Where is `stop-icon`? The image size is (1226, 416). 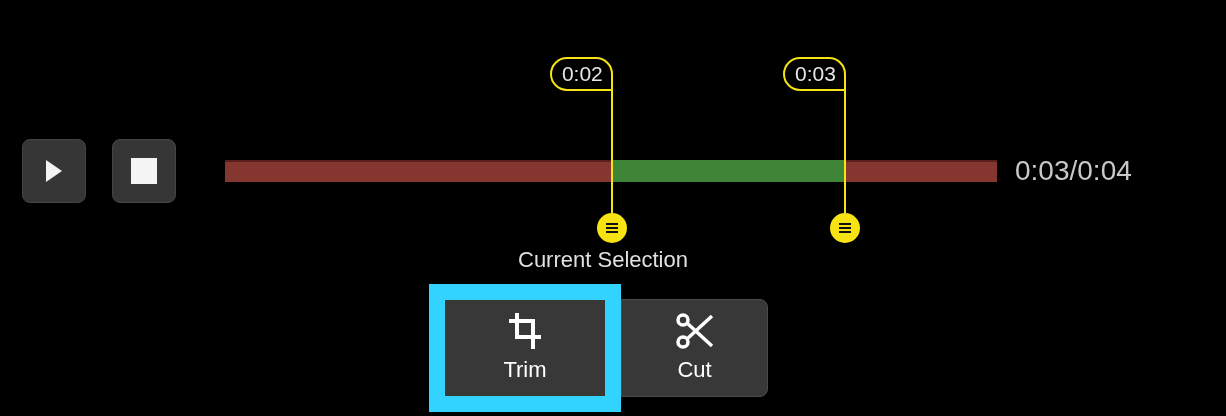
stop-icon is located at coordinates (144, 171).